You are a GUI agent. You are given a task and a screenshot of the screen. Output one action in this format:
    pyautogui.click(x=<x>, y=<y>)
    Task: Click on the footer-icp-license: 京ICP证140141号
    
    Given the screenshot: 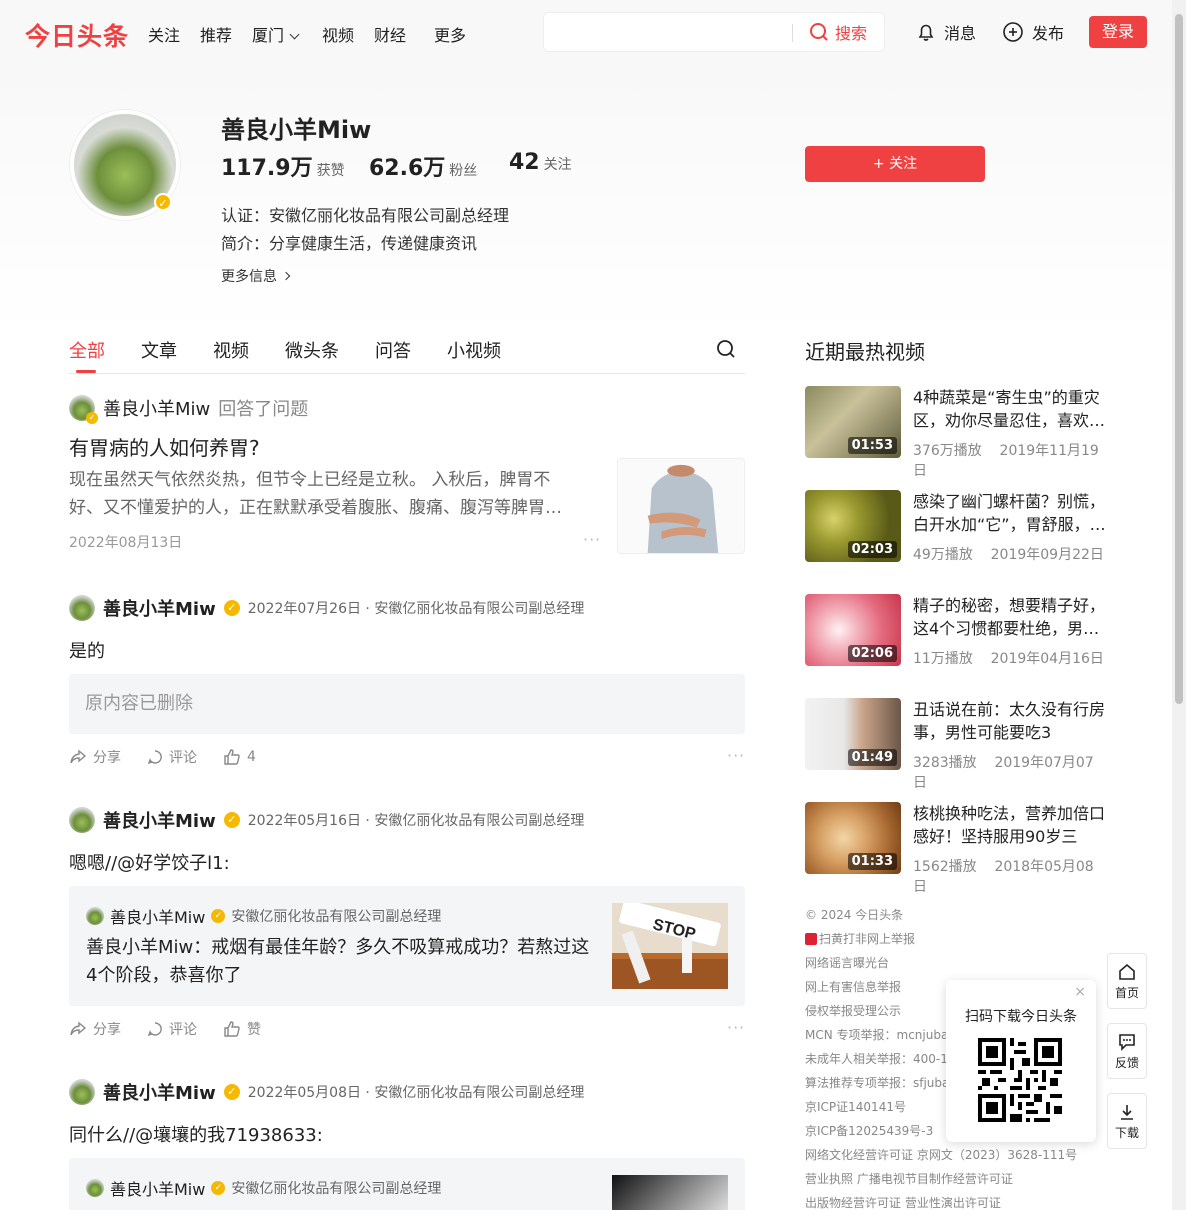 What is the action you would take?
    pyautogui.click(x=855, y=1106)
    